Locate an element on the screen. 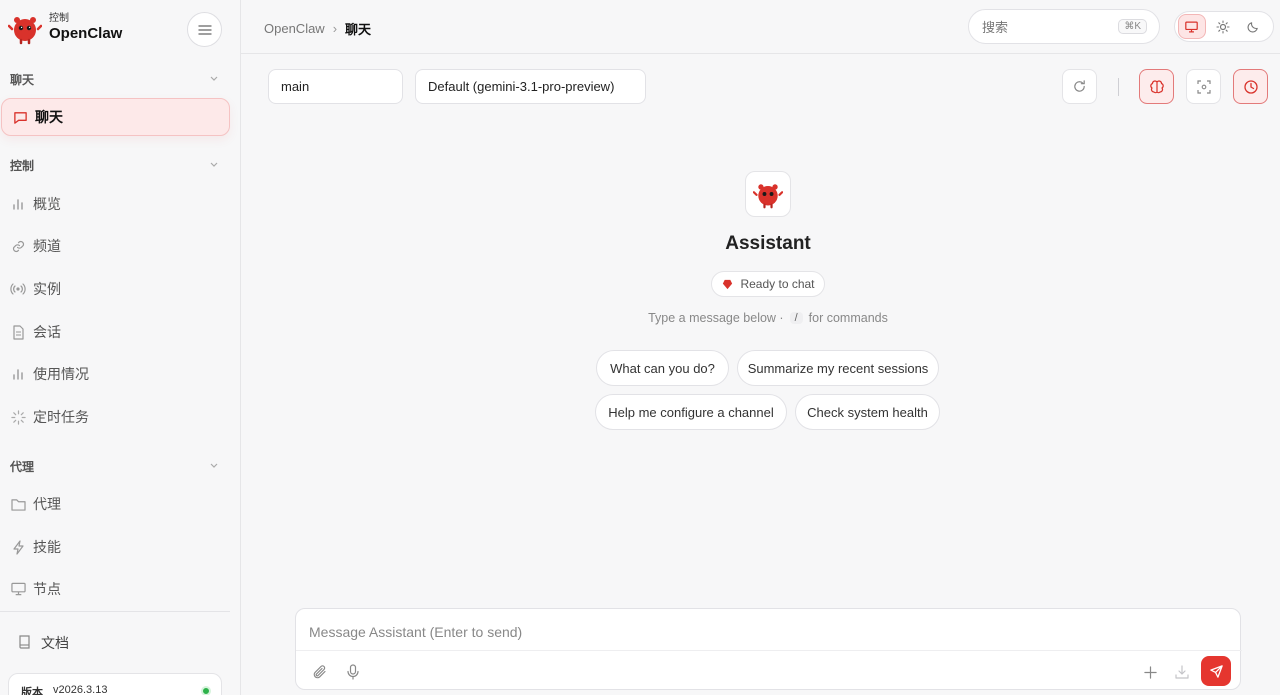 Image resolution: width=1280 pixels, height=695 pixels. voice-input-button is located at coordinates (353, 672).